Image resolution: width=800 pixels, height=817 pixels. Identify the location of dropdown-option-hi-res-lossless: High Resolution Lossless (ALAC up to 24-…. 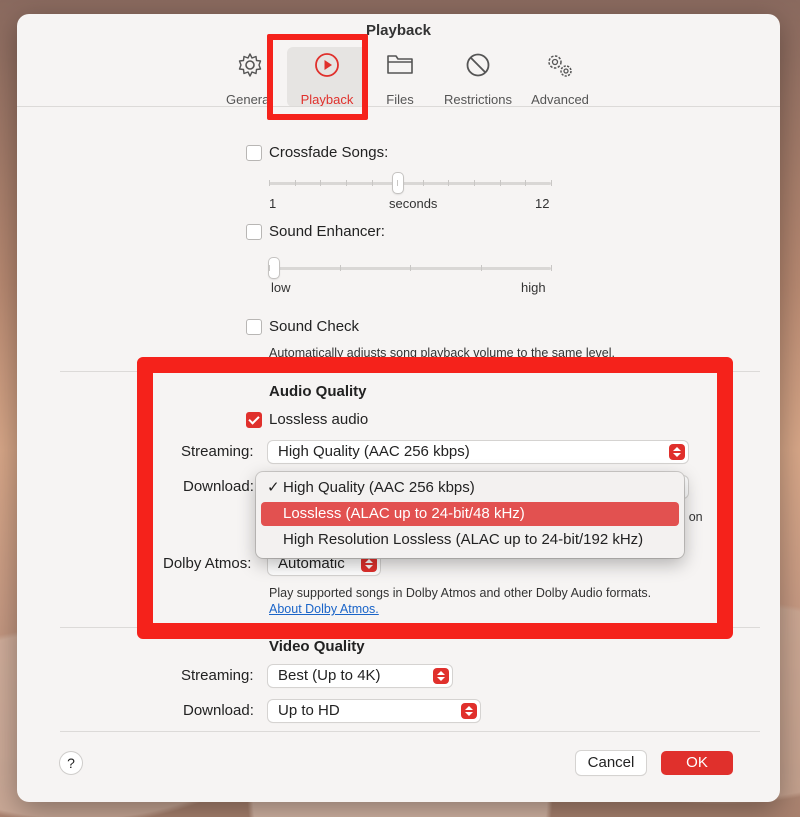
(470, 540).